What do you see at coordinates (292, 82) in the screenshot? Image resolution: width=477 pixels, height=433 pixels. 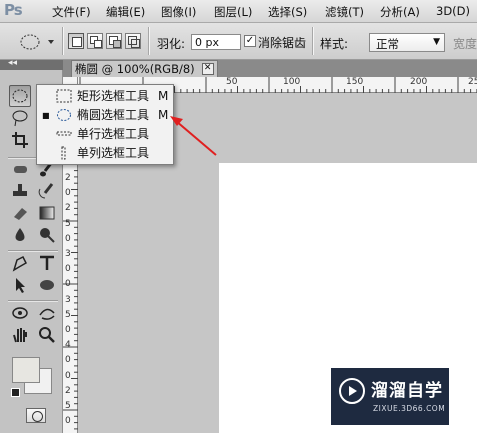 I see `ruler-label: 100` at bounding box center [292, 82].